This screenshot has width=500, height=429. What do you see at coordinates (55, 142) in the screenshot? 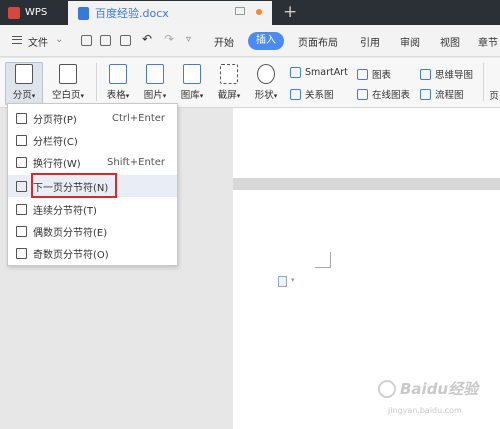
I see `menu-item-label: 分栏符(C)` at bounding box center [55, 142].